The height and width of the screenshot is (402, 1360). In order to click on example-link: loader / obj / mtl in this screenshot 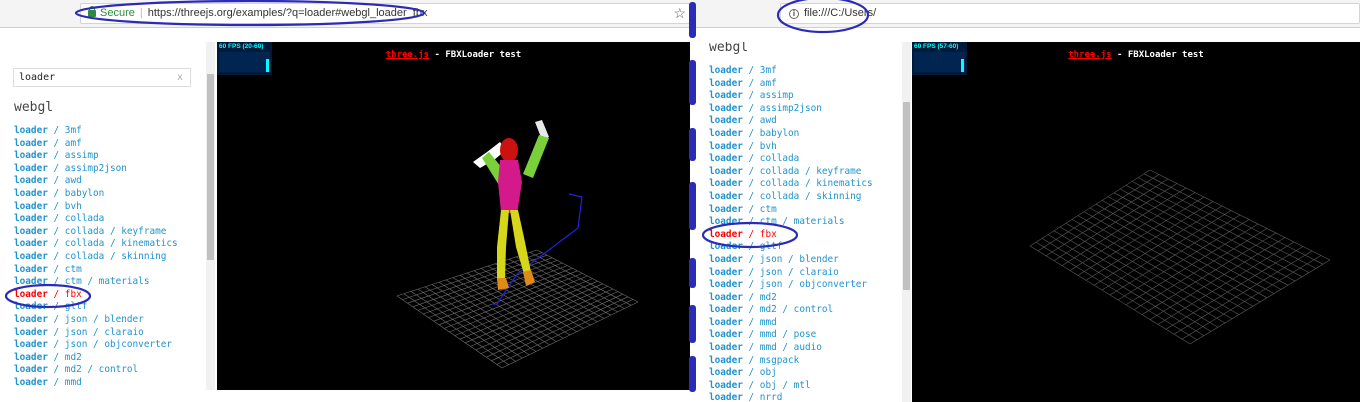, I will do `click(791, 386)`.